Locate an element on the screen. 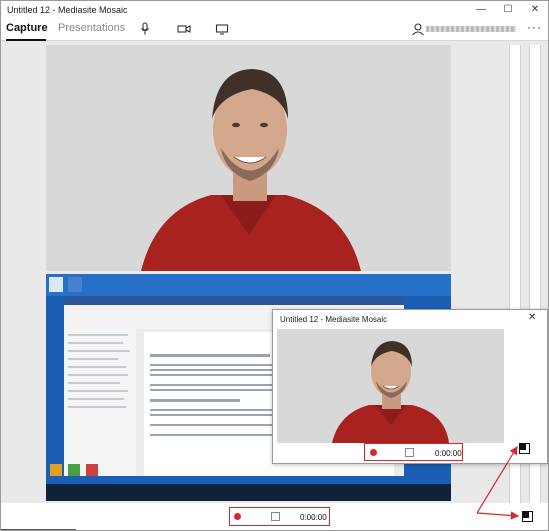 Image resolution: width=549 pixels, height=531 pixels. more-options-button: ··· is located at coordinates (534, 27).